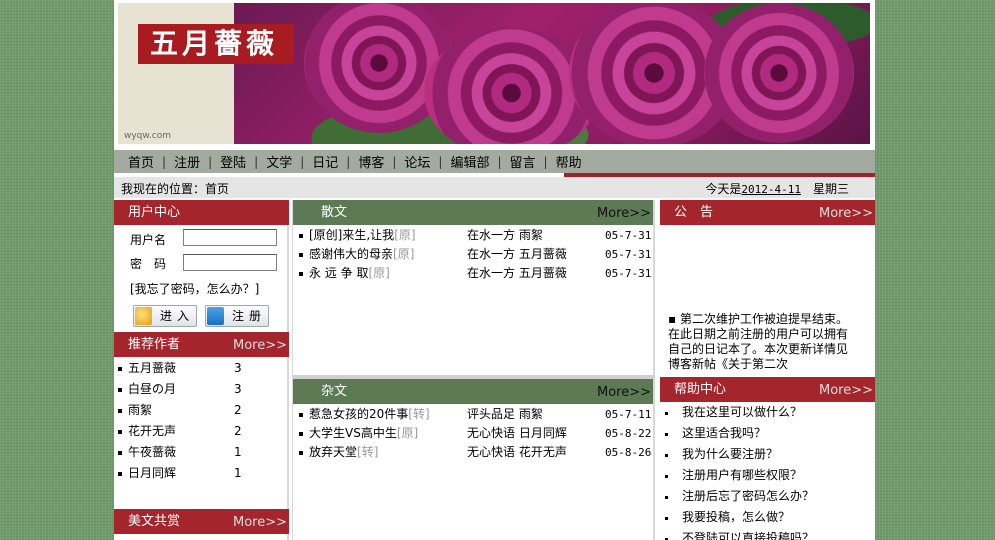 Image resolution: width=995 pixels, height=540 pixels. Describe the element at coordinates (279, 161) in the screenshot. I see `nav-literature: 文学` at that location.